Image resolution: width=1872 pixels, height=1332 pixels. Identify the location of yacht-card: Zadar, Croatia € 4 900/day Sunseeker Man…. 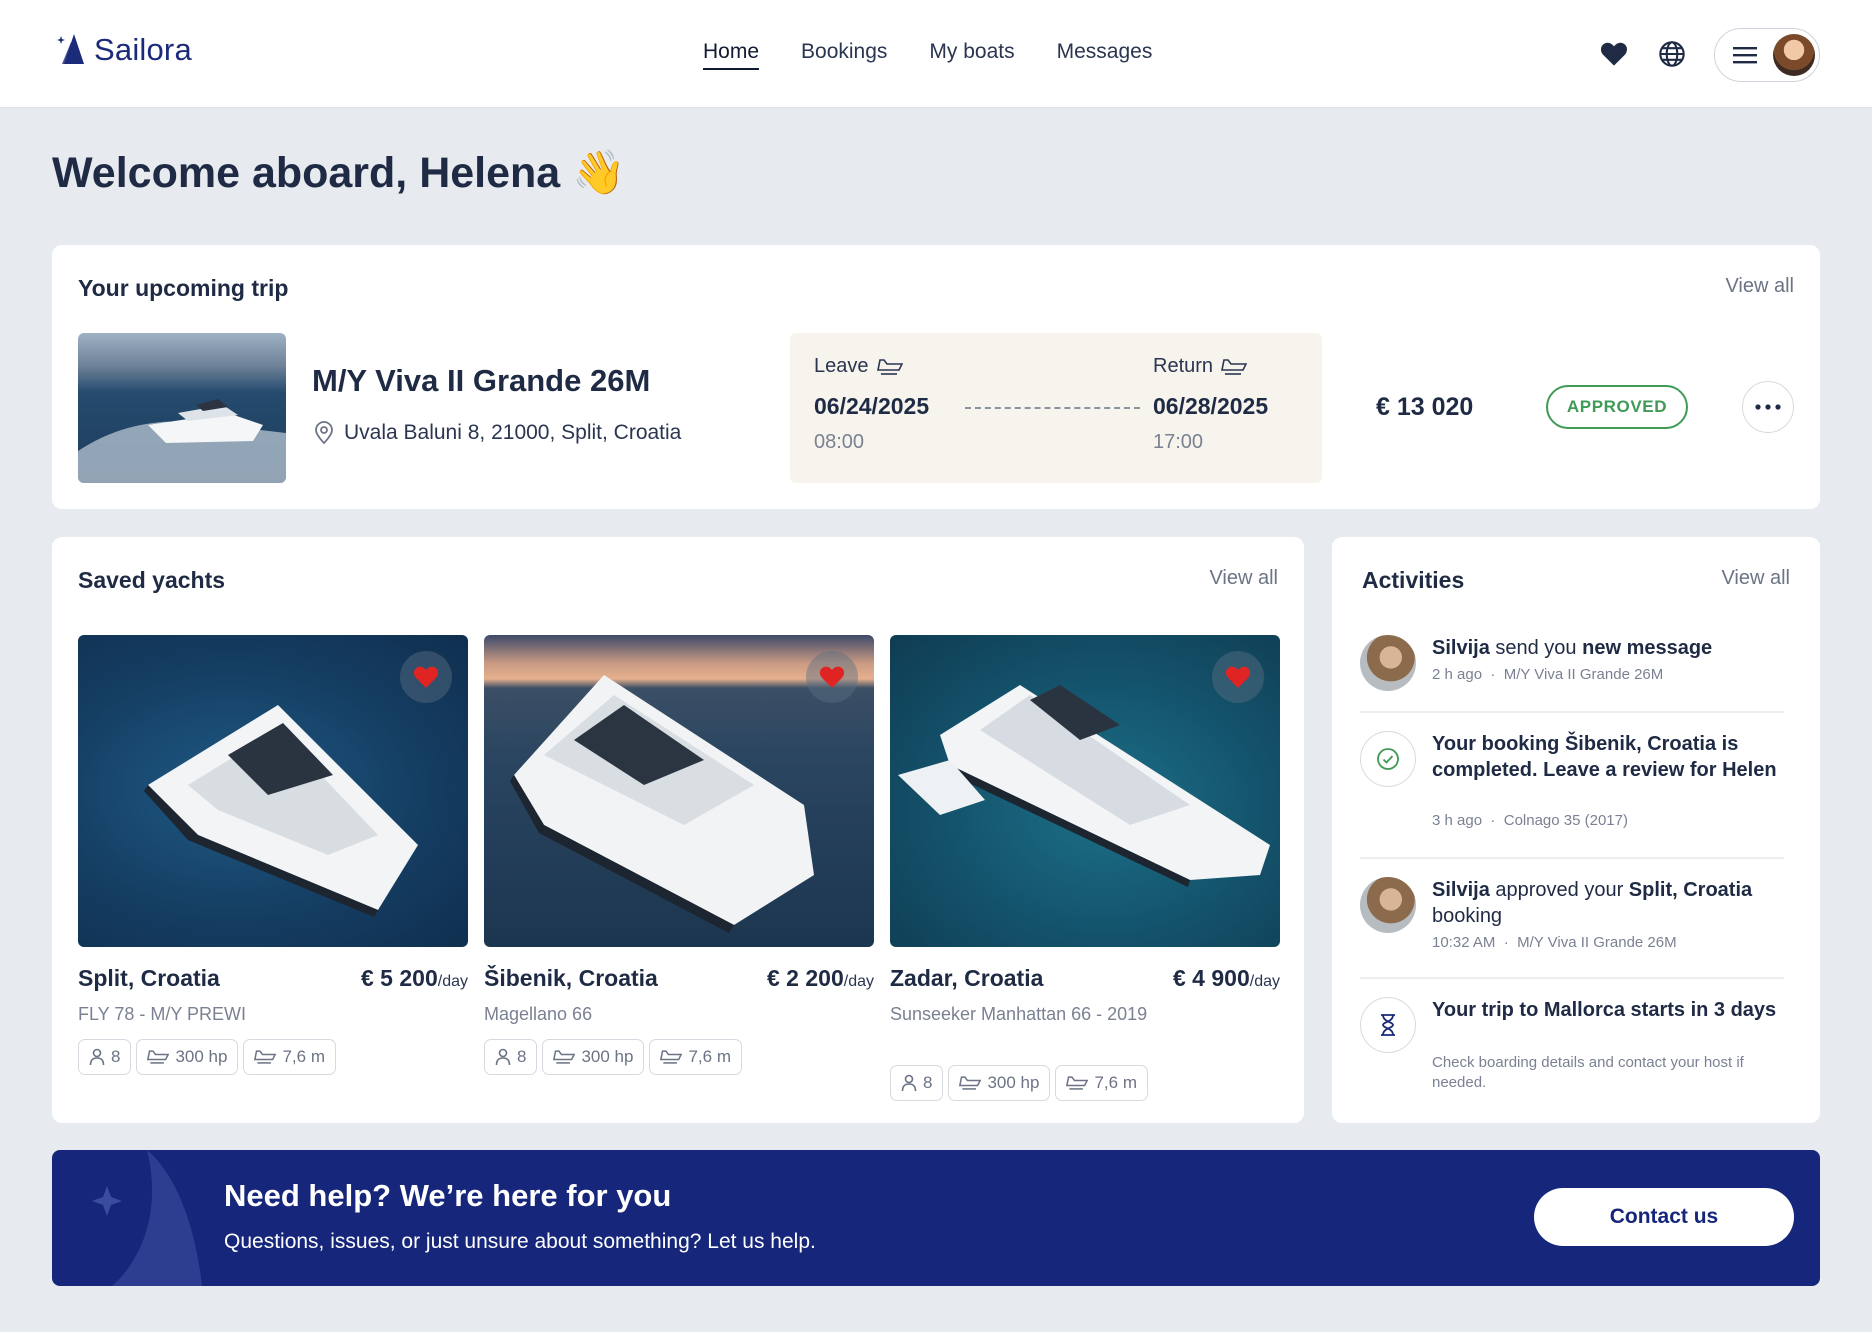
(1085, 868).